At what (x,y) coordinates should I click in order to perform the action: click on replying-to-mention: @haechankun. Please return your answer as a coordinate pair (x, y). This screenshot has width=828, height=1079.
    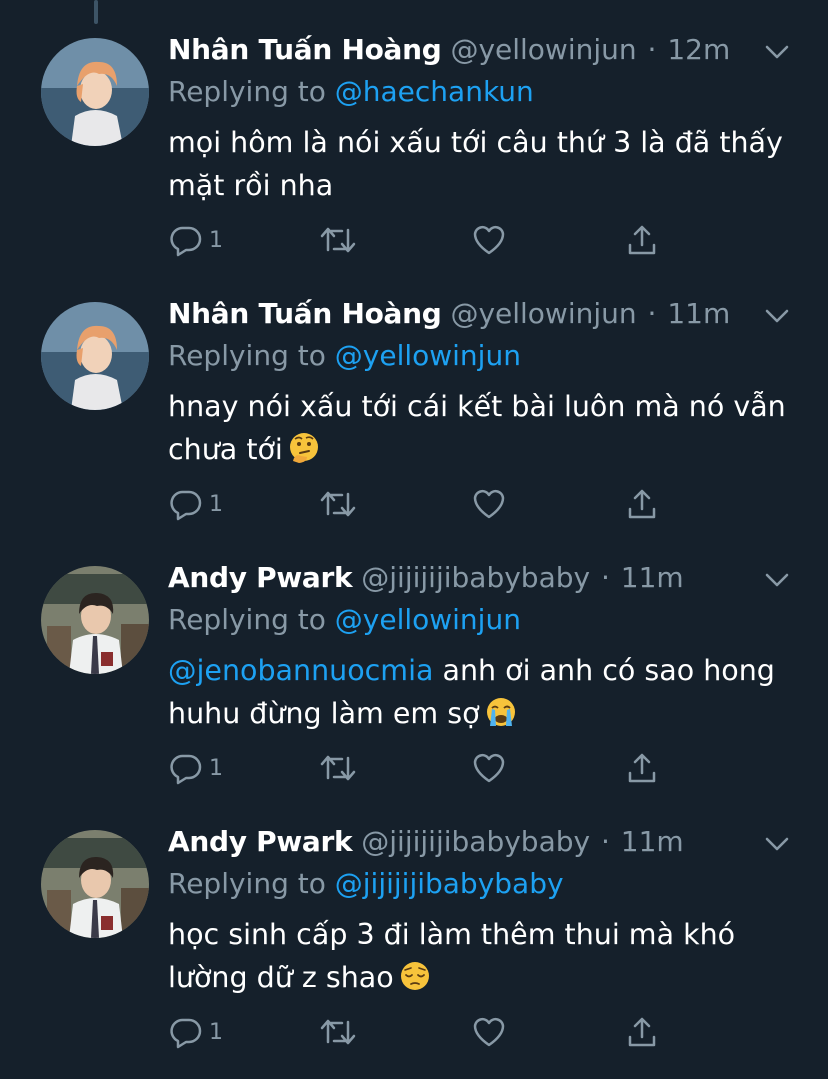
    Looking at the image, I should click on (434, 91).